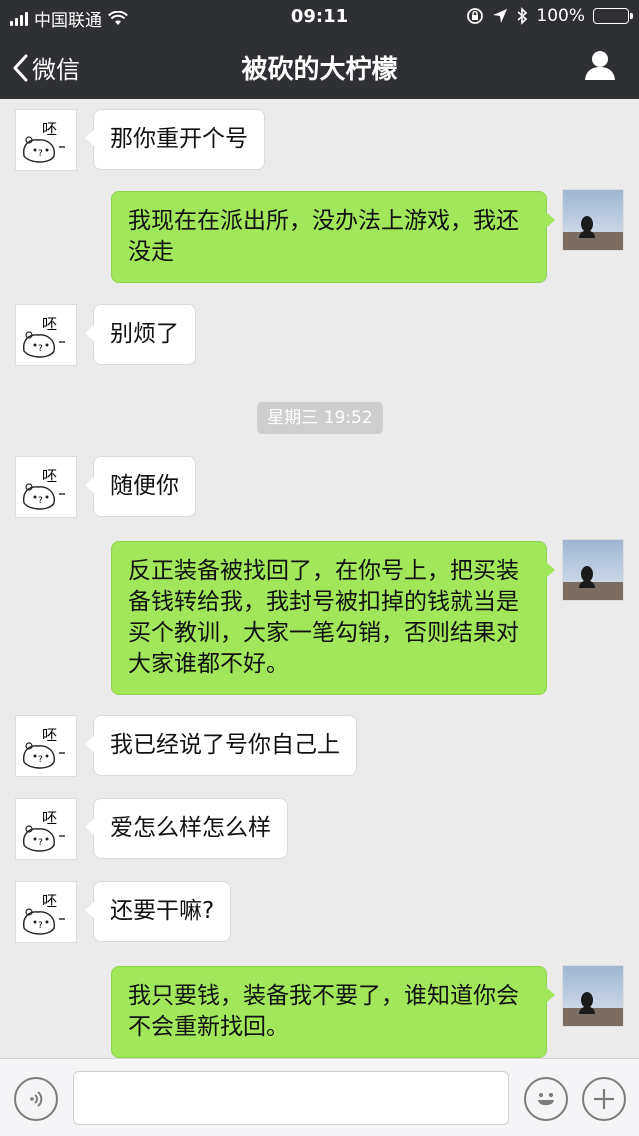 The width and height of the screenshot is (639, 1136). I want to click on outgoing-message: 我只要钱，装备我不要了，谁知道你会不会重新找回。, so click(333, 1012).